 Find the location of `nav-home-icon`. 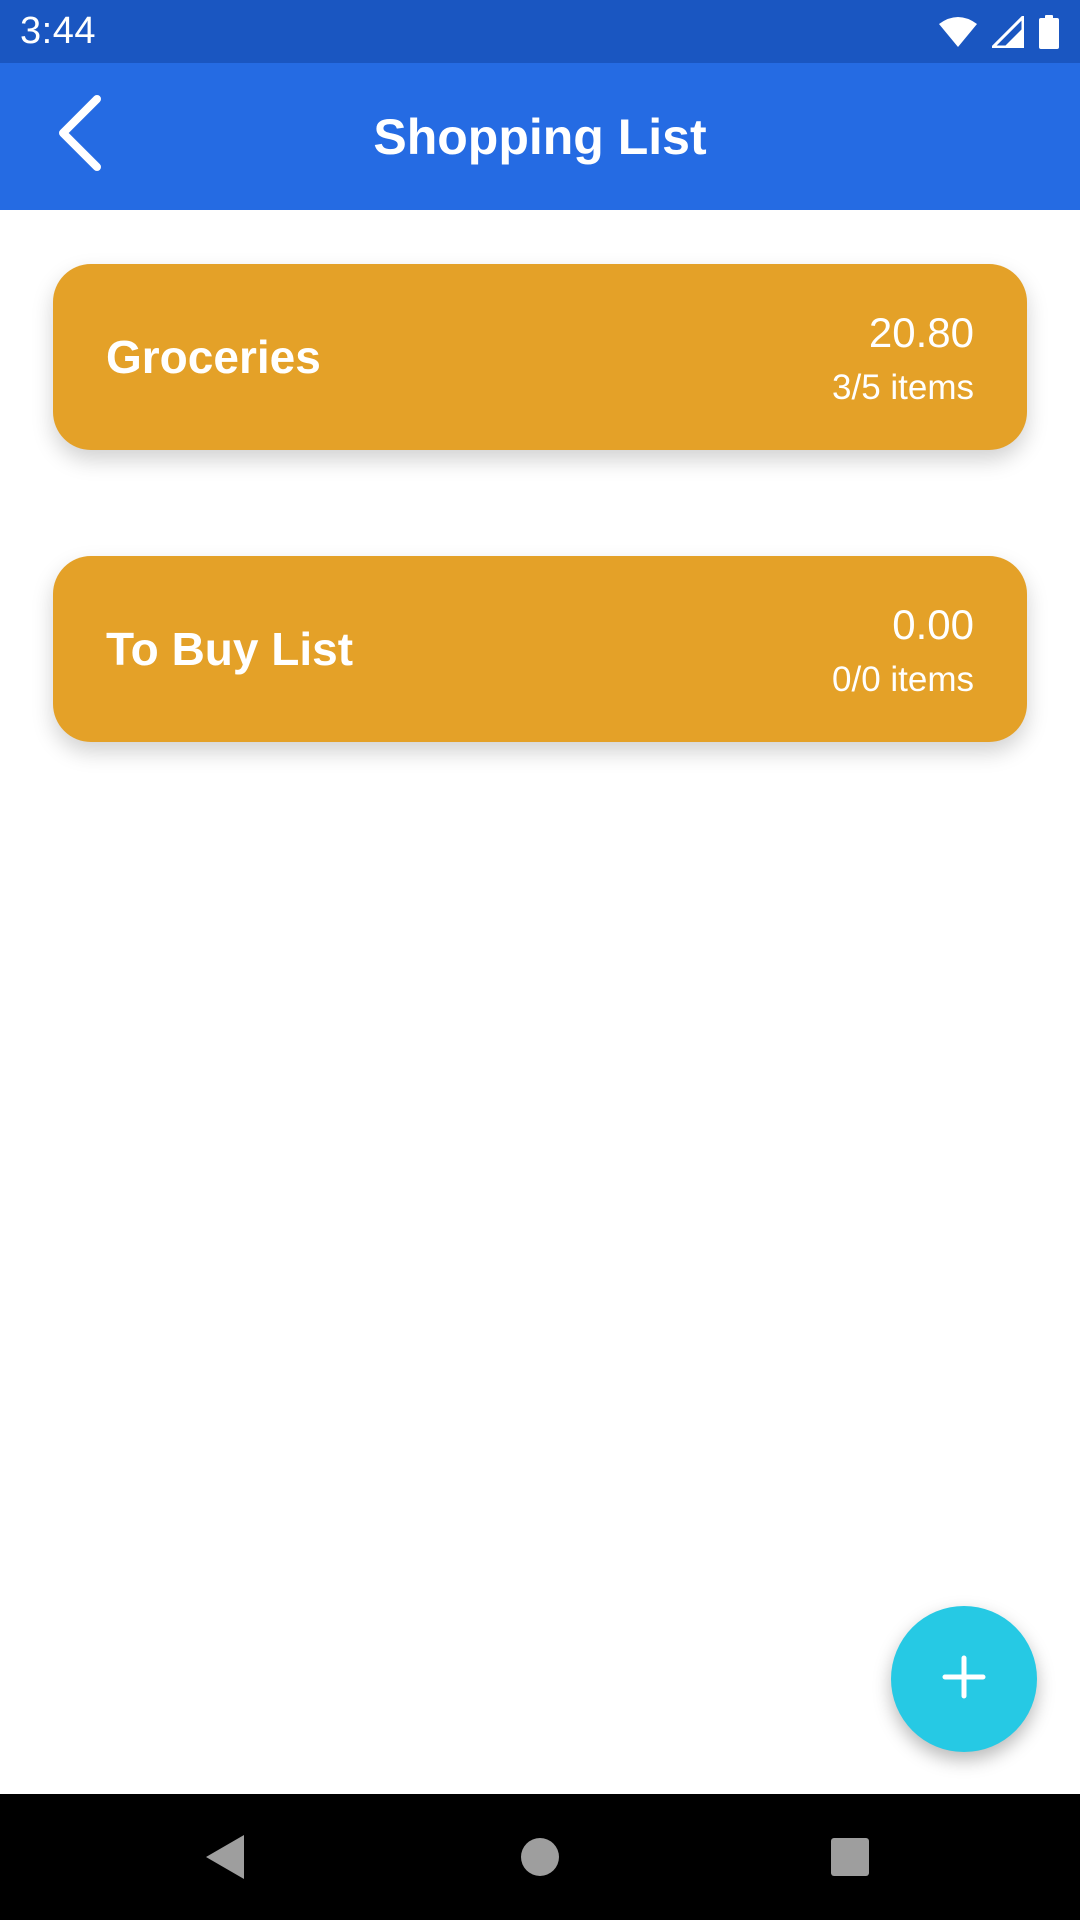

nav-home-icon is located at coordinates (540, 1859).